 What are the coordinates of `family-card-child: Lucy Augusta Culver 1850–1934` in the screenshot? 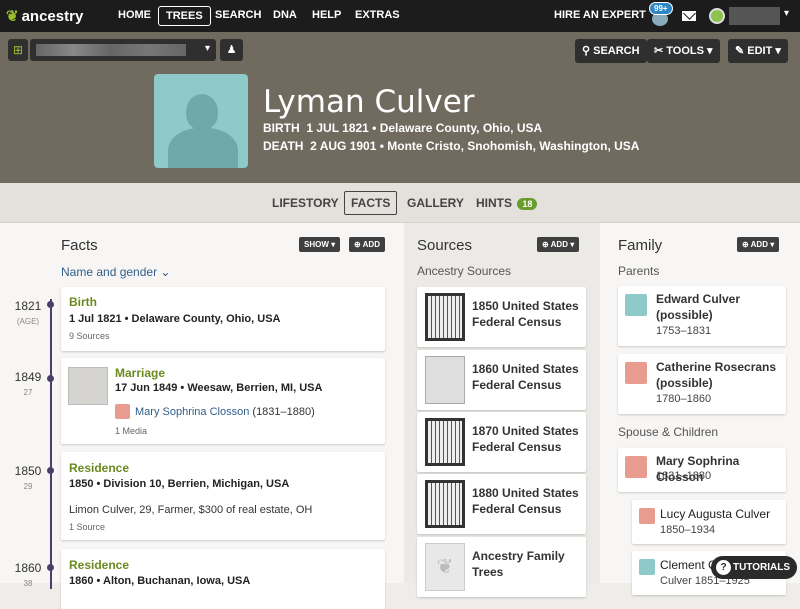 It's located at (709, 522).